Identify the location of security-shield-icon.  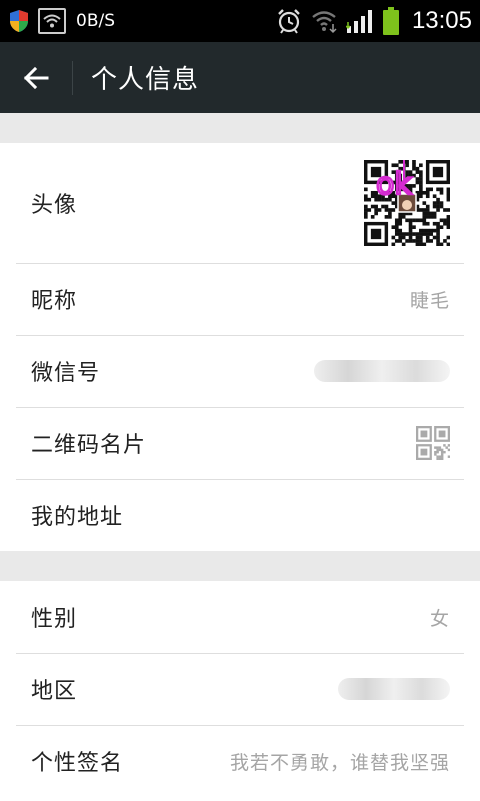
(19, 21).